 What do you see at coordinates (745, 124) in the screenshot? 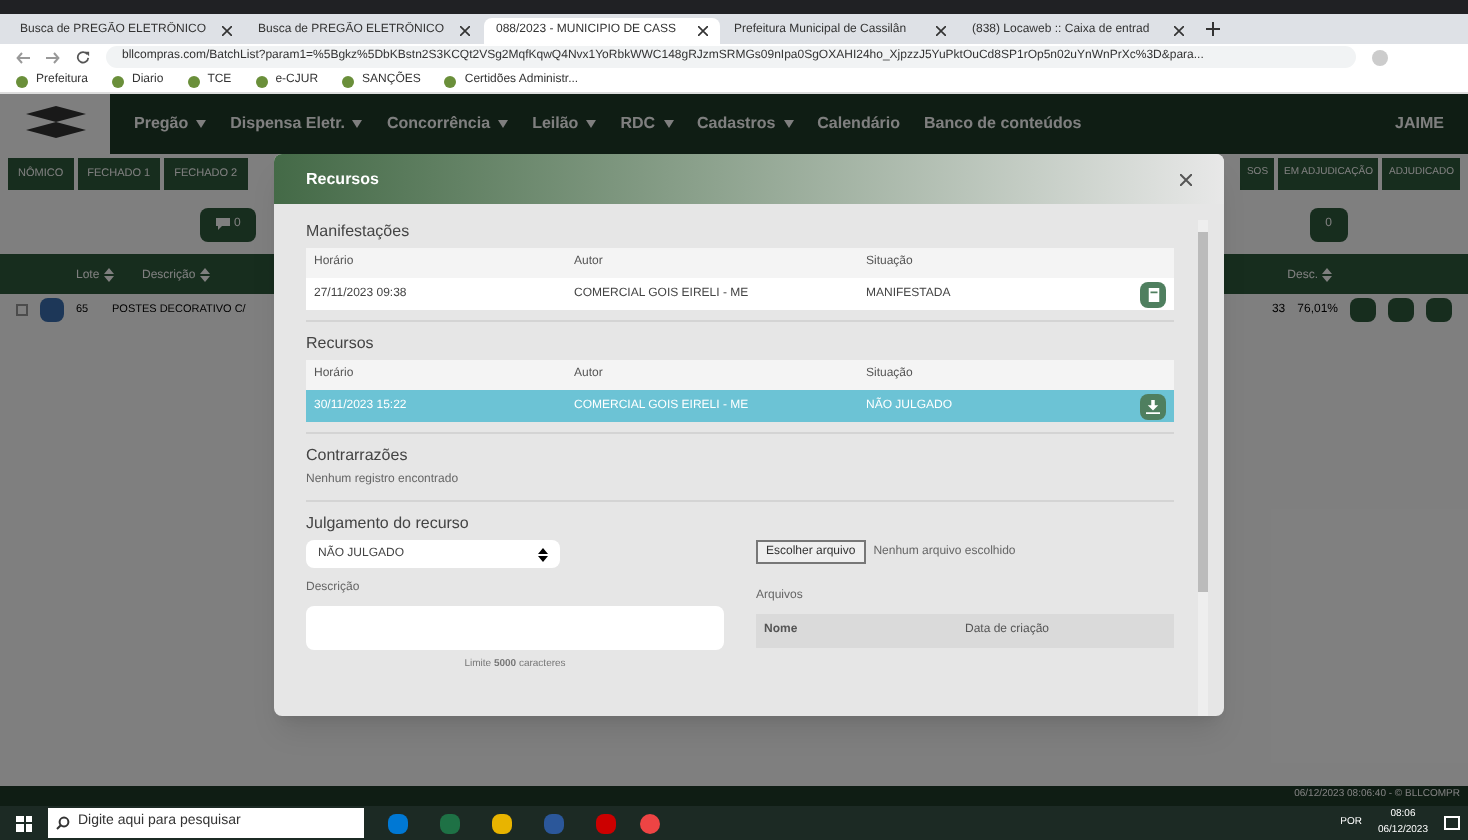
I see `menu-item: Cadastros` at bounding box center [745, 124].